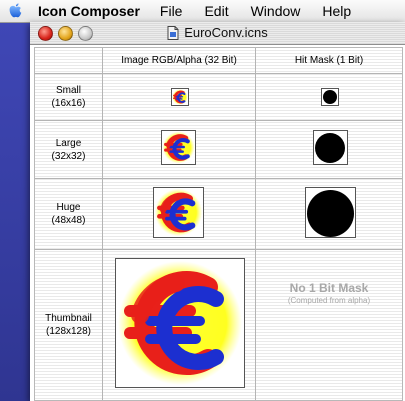 The image size is (405, 401). Describe the element at coordinates (171, 11) in the screenshot. I see `menu-file: File` at that location.